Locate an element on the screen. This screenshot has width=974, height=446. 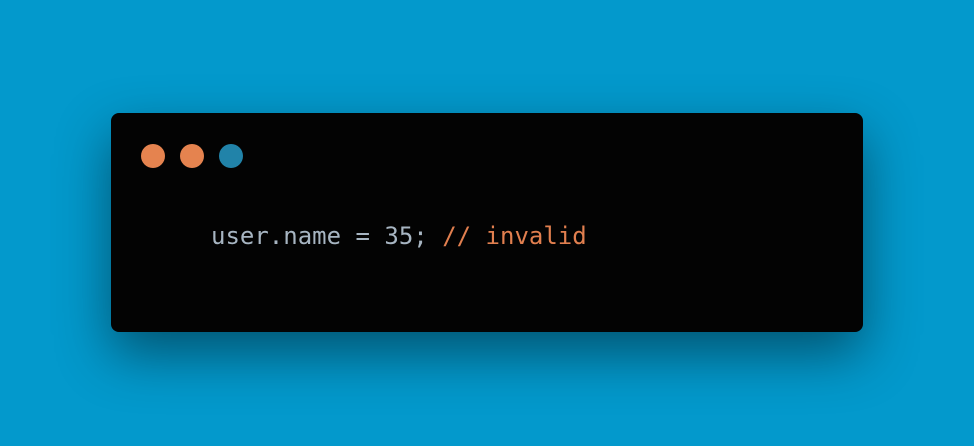
minimize-dot-icon is located at coordinates (192, 156).